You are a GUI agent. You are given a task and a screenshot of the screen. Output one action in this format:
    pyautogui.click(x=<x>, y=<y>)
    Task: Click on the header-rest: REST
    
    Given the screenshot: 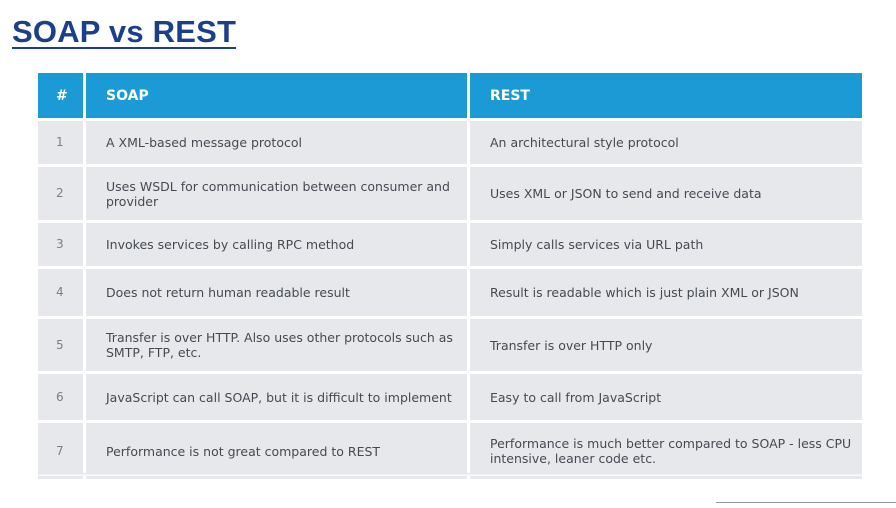 What is the action you would take?
    pyautogui.click(x=666, y=97)
    